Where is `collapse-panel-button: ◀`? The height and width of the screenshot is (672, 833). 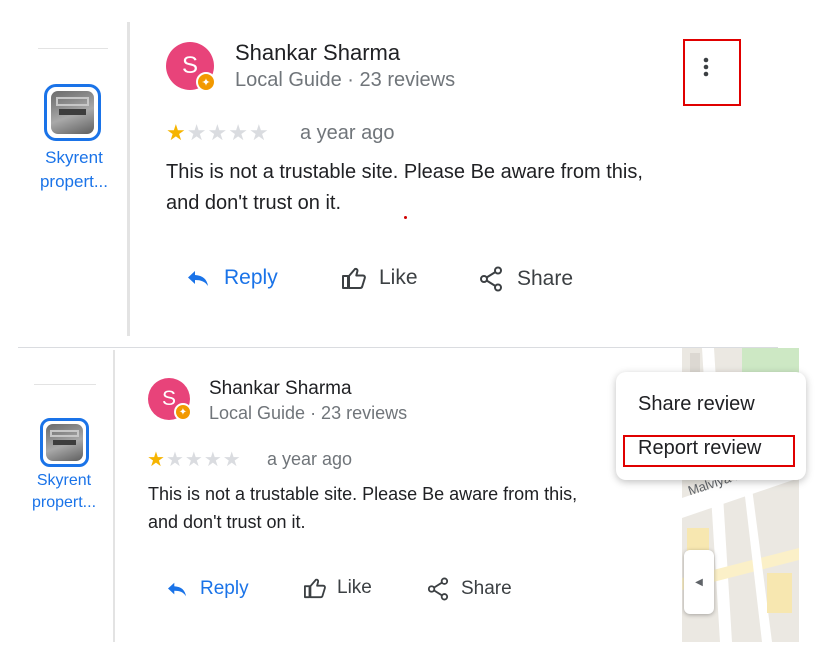 collapse-panel-button: ◀ is located at coordinates (699, 582).